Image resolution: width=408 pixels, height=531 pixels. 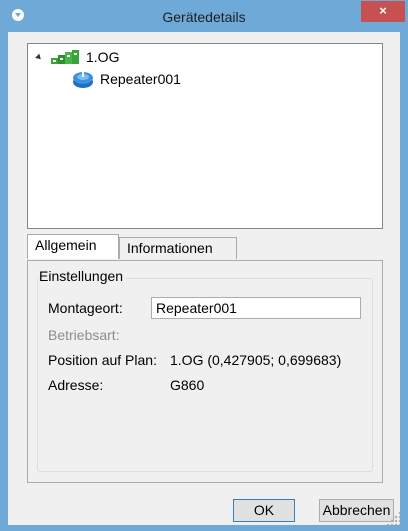 I want to click on window-title: Gerätedetails, so click(x=204, y=17).